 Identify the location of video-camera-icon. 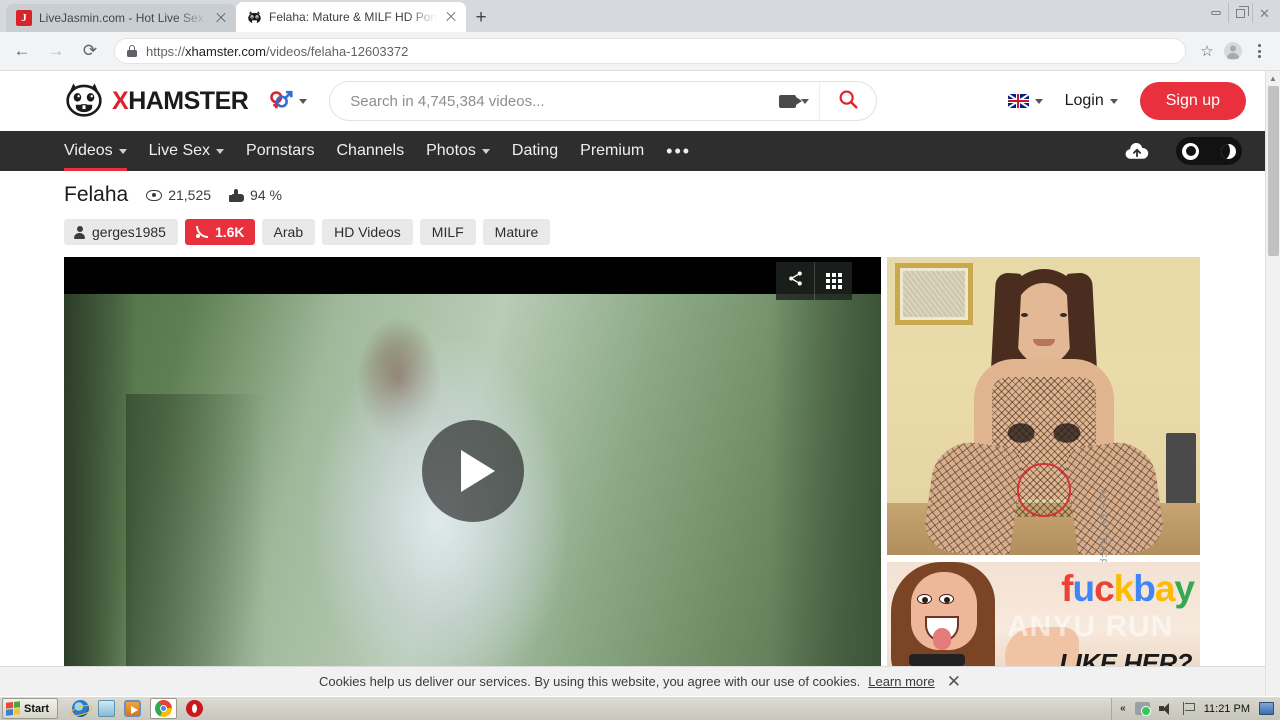
(791, 101).